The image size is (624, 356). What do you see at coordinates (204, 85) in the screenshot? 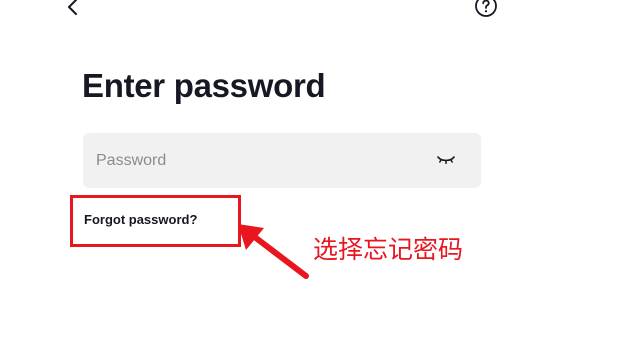
I see `page-title: Enter password` at bounding box center [204, 85].